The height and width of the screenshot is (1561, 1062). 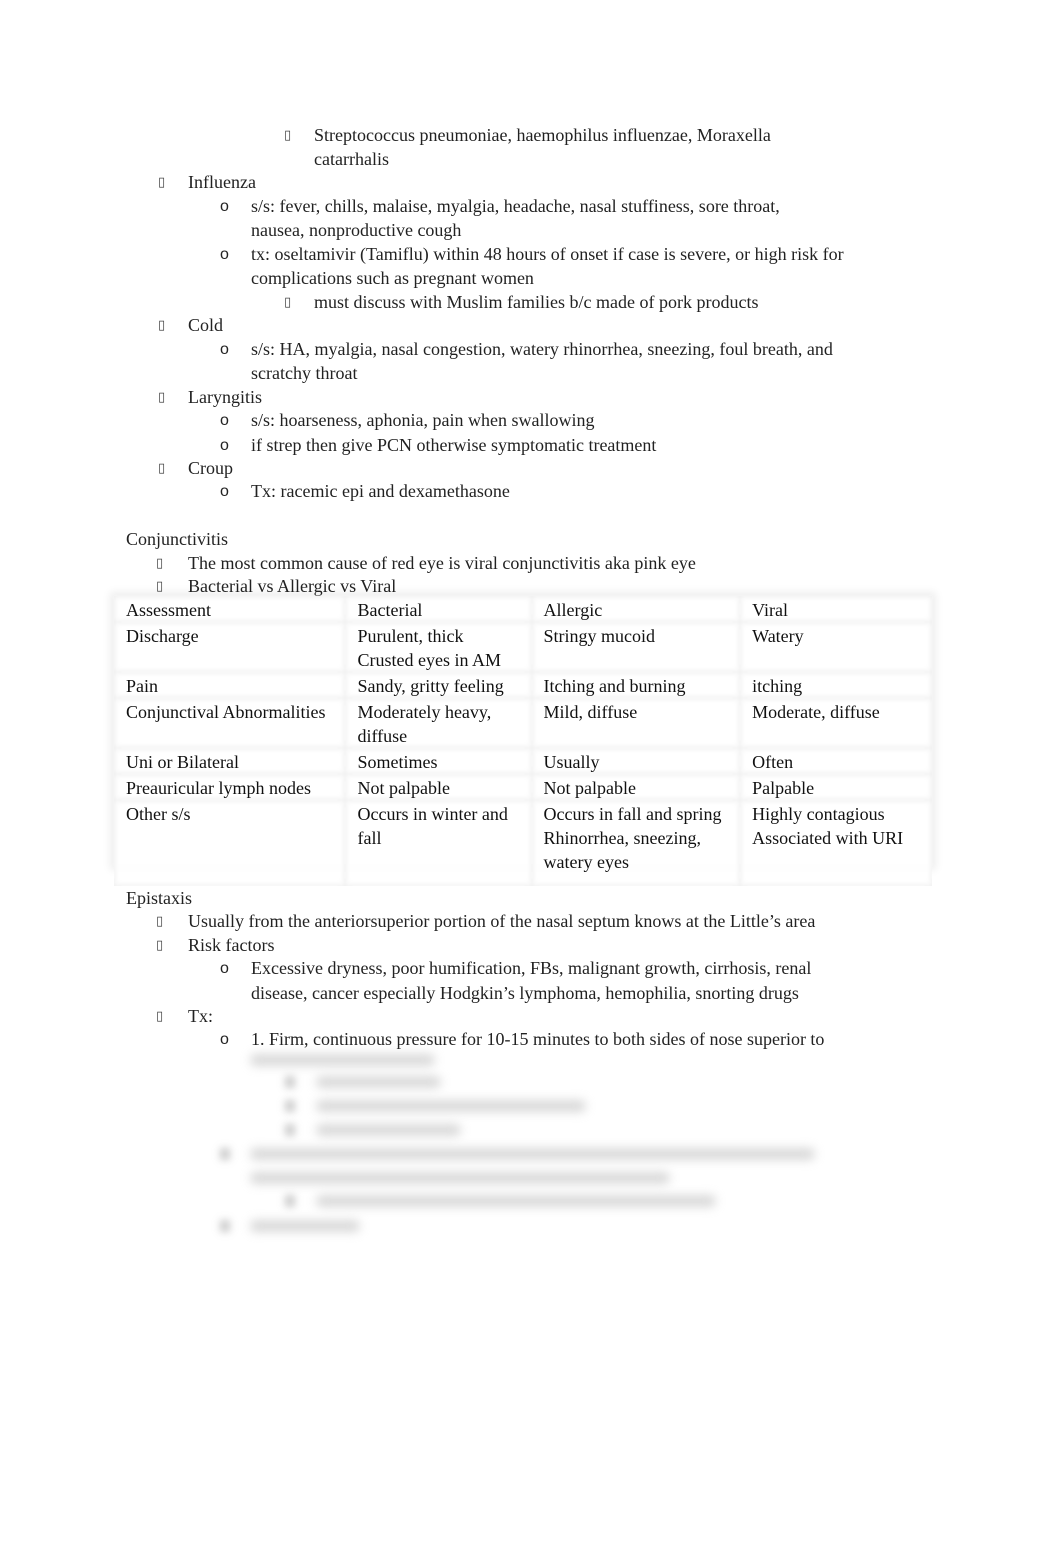 What do you see at coordinates (816, 712) in the screenshot?
I see `cell-line: Moderate, diffuse` at bounding box center [816, 712].